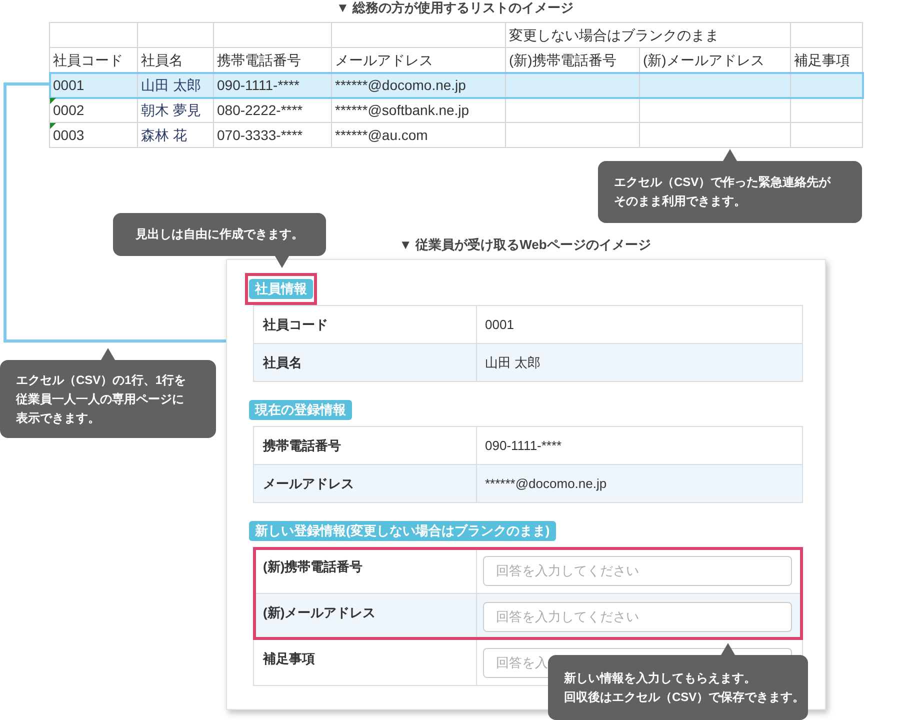 This screenshot has height=720, width=910. I want to click on page-title: ▼ 従業員が受け取るWebページのイメージ, so click(525, 244).